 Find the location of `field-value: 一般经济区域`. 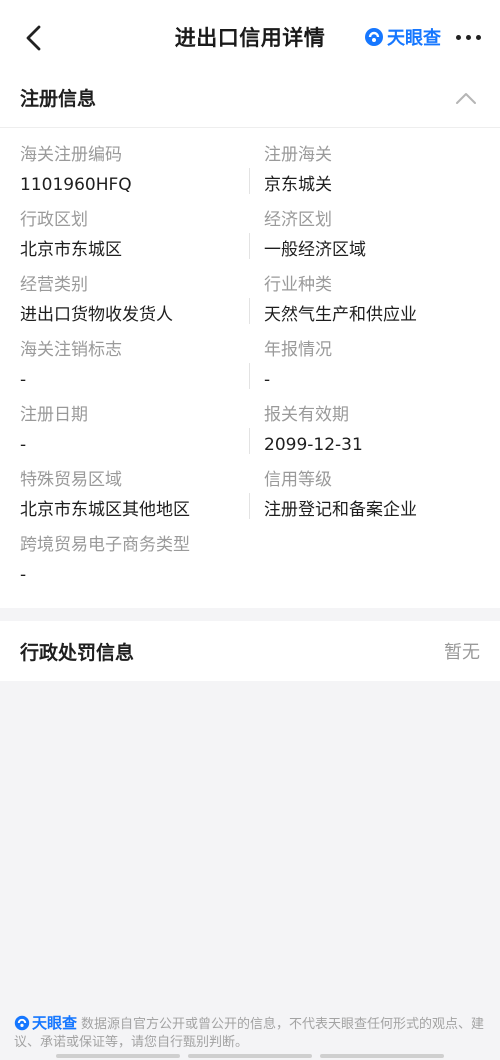

field-value: 一般经济区域 is located at coordinates (315, 250).